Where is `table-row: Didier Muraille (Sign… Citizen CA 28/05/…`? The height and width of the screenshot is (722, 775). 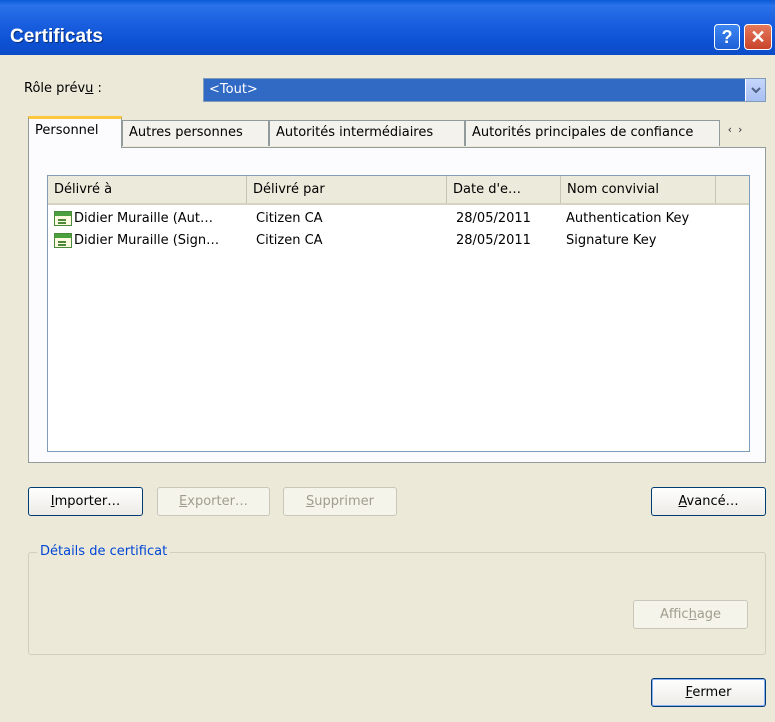 table-row: Didier Muraille (Sign… Citizen CA 28/05/… is located at coordinates (398, 241).